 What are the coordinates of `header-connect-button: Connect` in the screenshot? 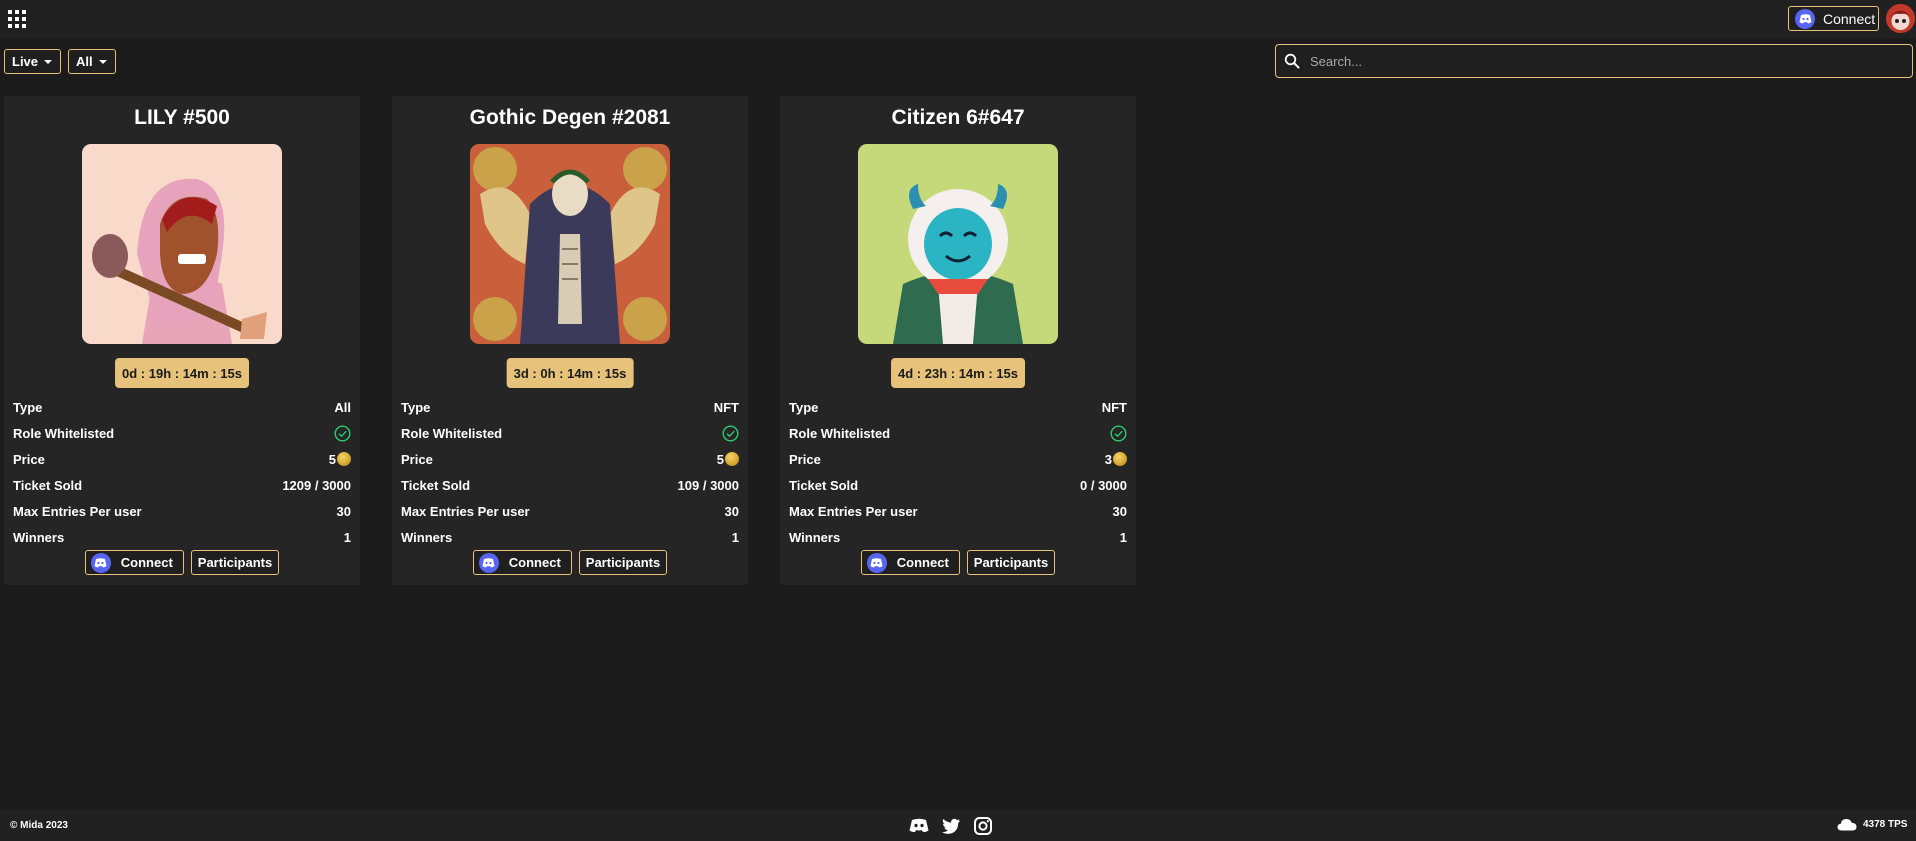 It's located at (1833, 18).